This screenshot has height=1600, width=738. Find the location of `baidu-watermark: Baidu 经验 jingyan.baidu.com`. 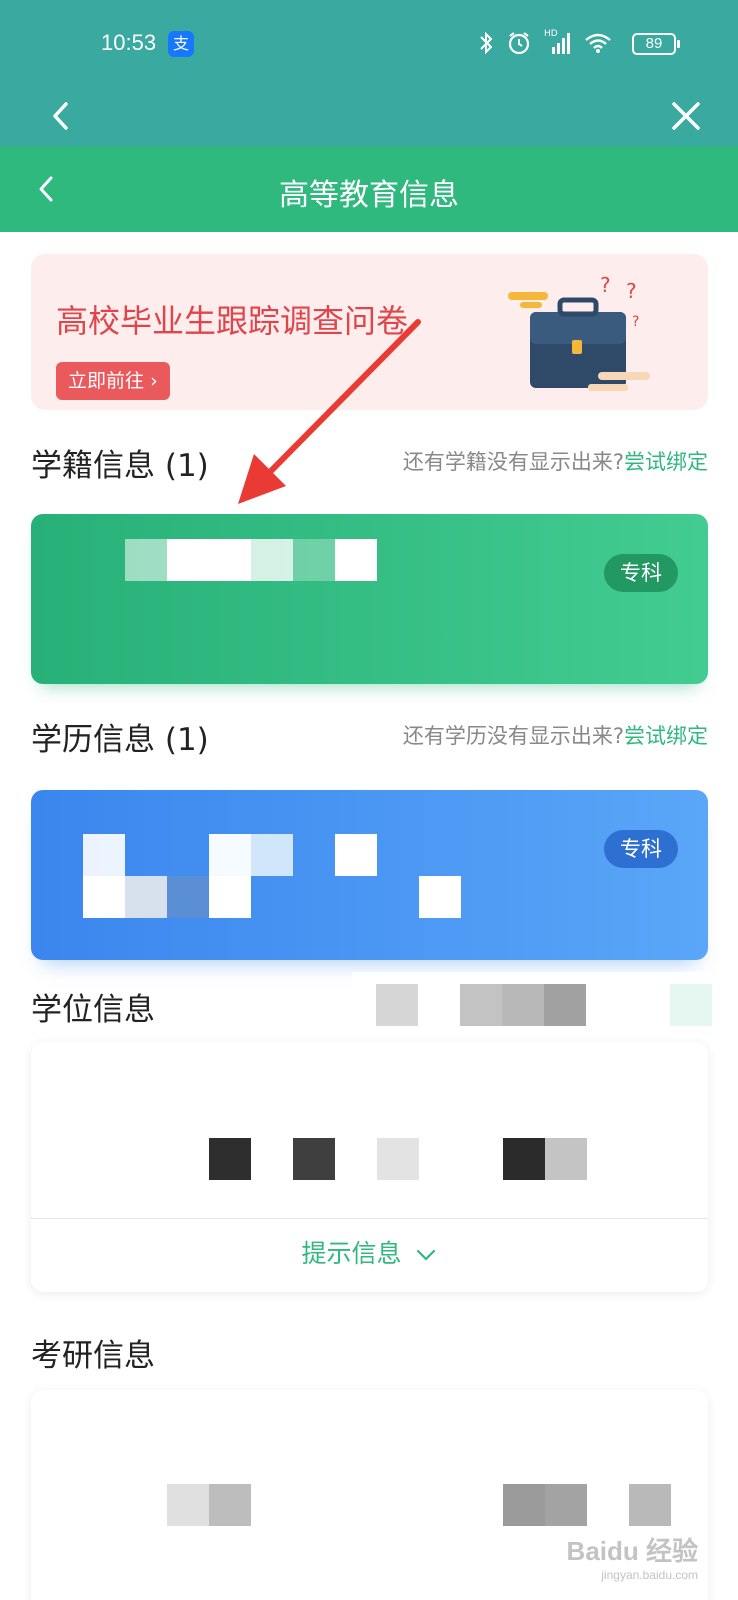

baidu-watermark: Baidu 经验 jingyan.baidu.com is located at coordinates (632, 1556).